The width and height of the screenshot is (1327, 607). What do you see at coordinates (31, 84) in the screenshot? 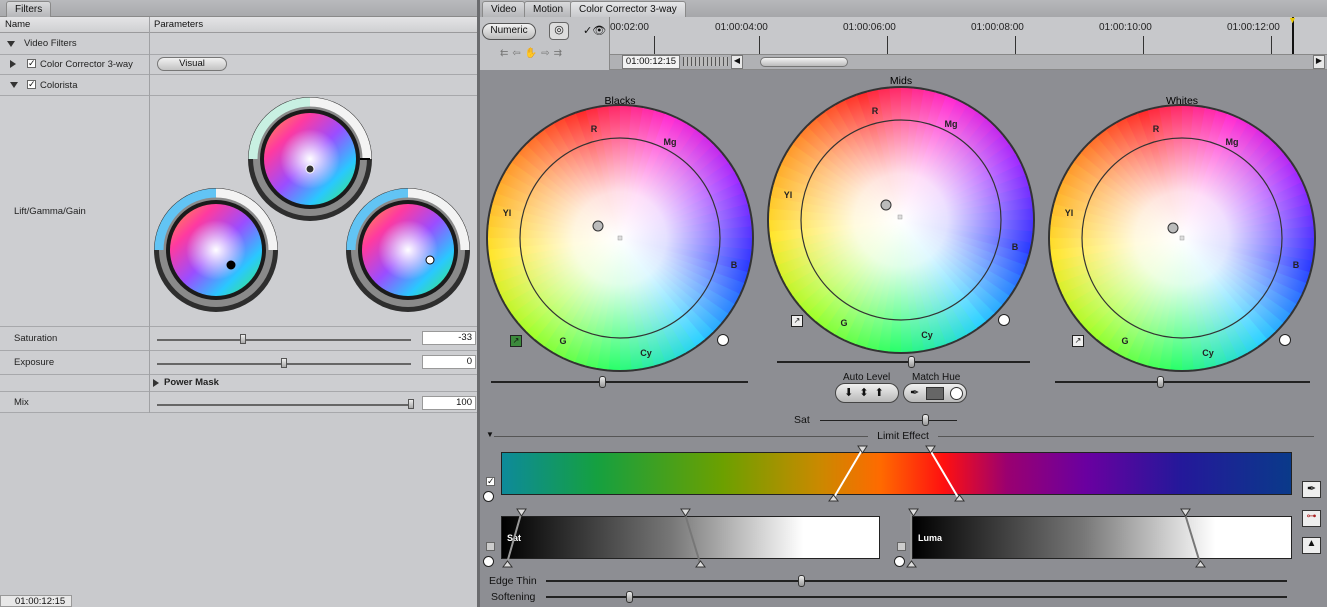
I see `colorista-enable-checkbox: ✓` at bounding box center [31, 84].